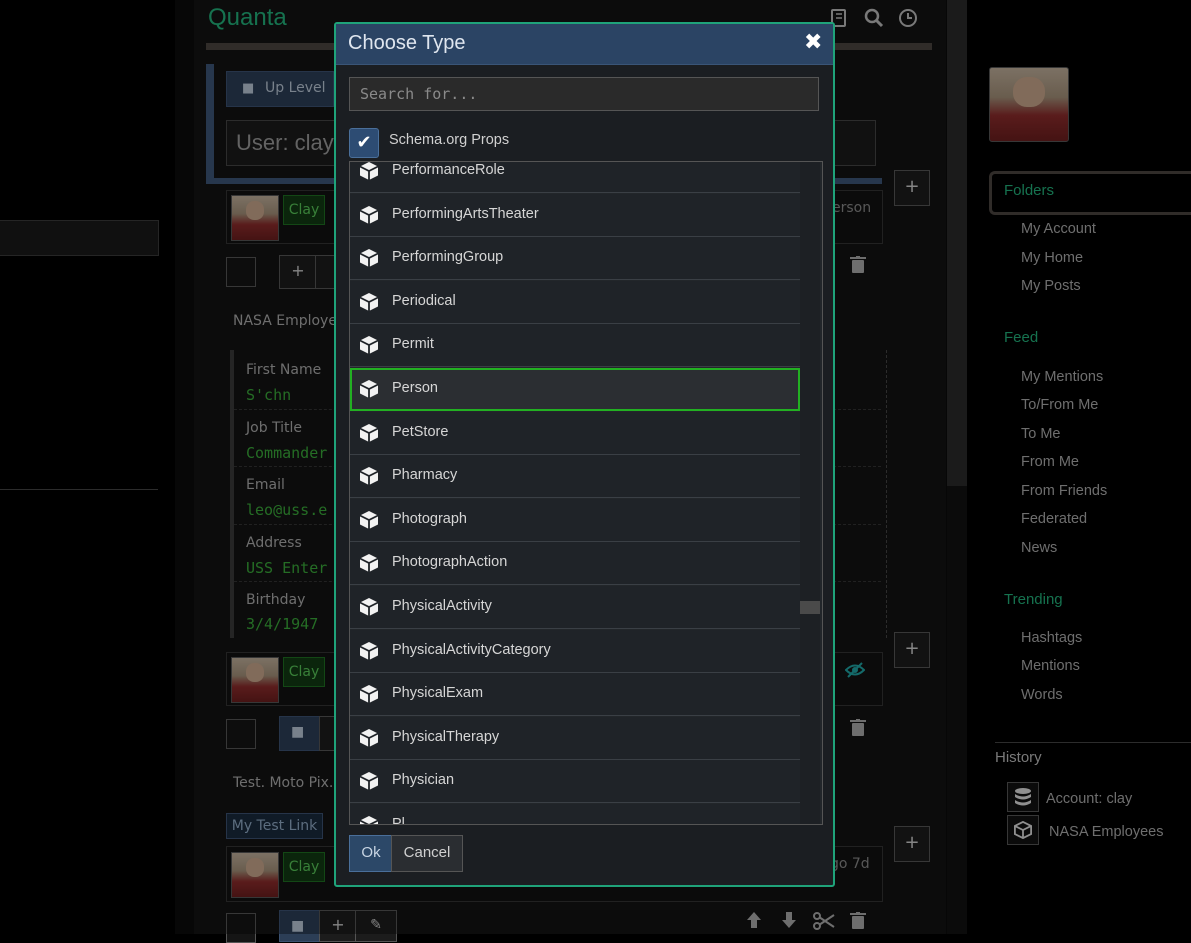 The height and width of the screenshot is (943, 1191). Describe the element at coordinates (407, 43) in the screenshot. I see `dialog-title: Choose Type` at that location.